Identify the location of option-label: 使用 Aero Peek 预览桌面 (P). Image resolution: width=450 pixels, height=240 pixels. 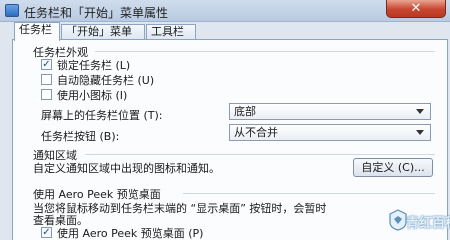
(130, 233).